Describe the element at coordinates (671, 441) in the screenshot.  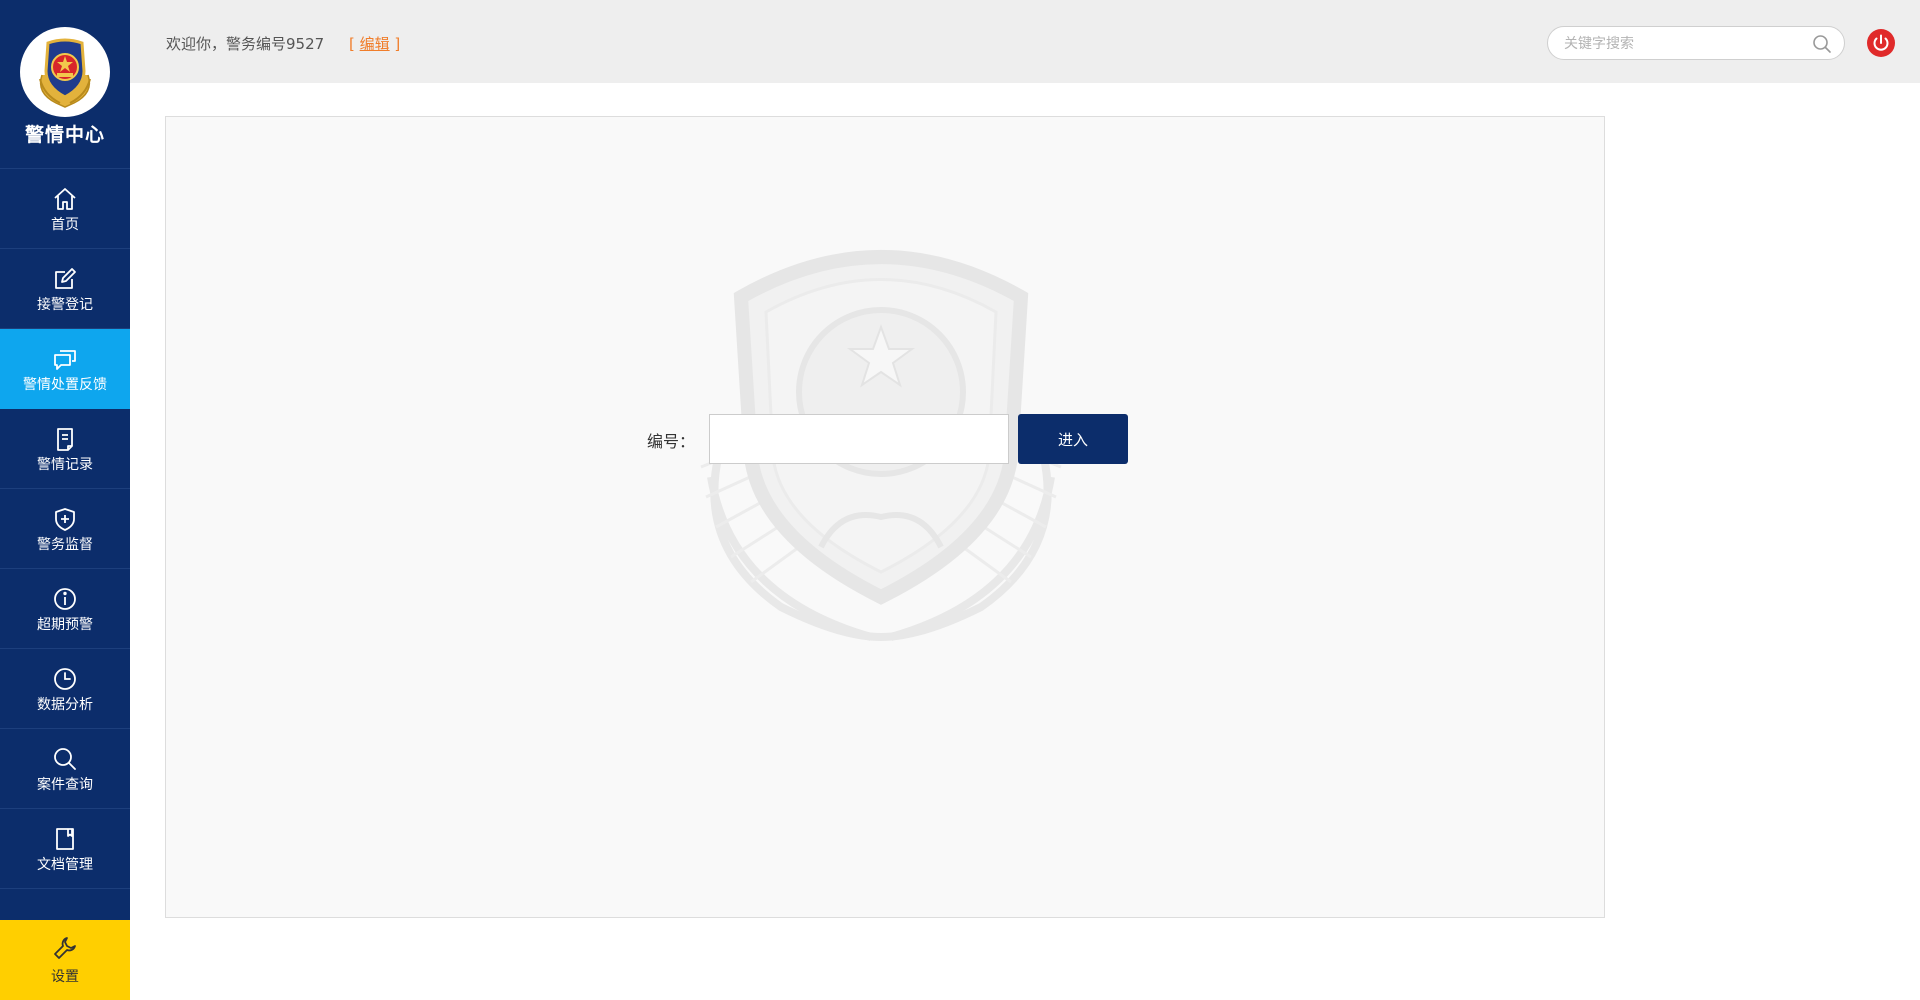
I see `id-label: 编号：` at that location.